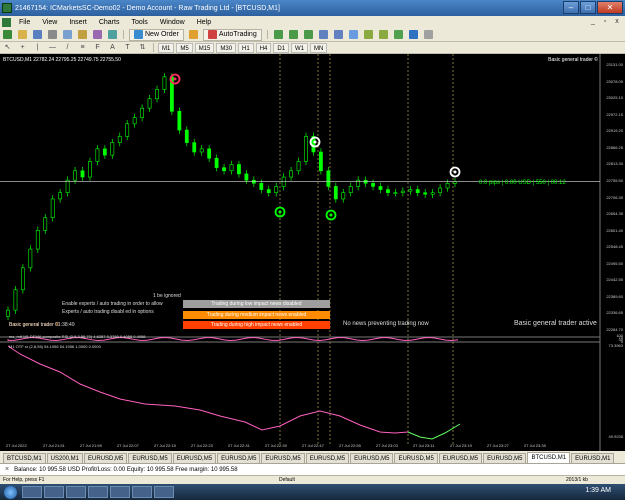 This screenshot has width=625, height=500. Describe the element at coordinates (139, 22) in the screenshot. I see `menu-tools: Tools` at that location.